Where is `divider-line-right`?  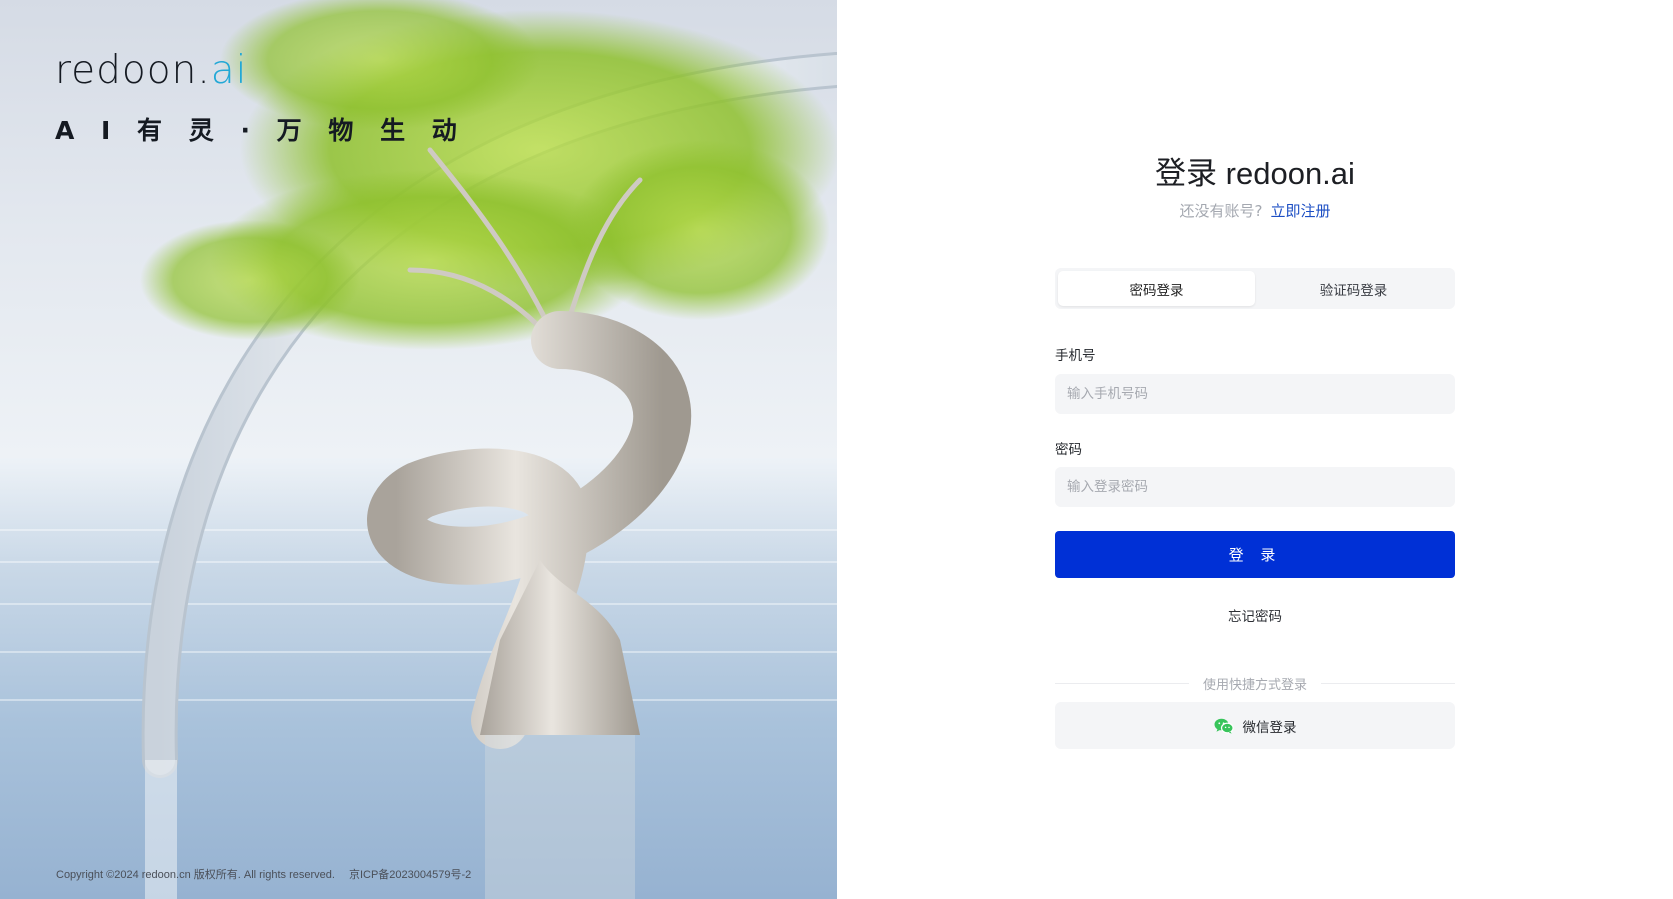
divider-line-right is located at coordinates (1388, 683).